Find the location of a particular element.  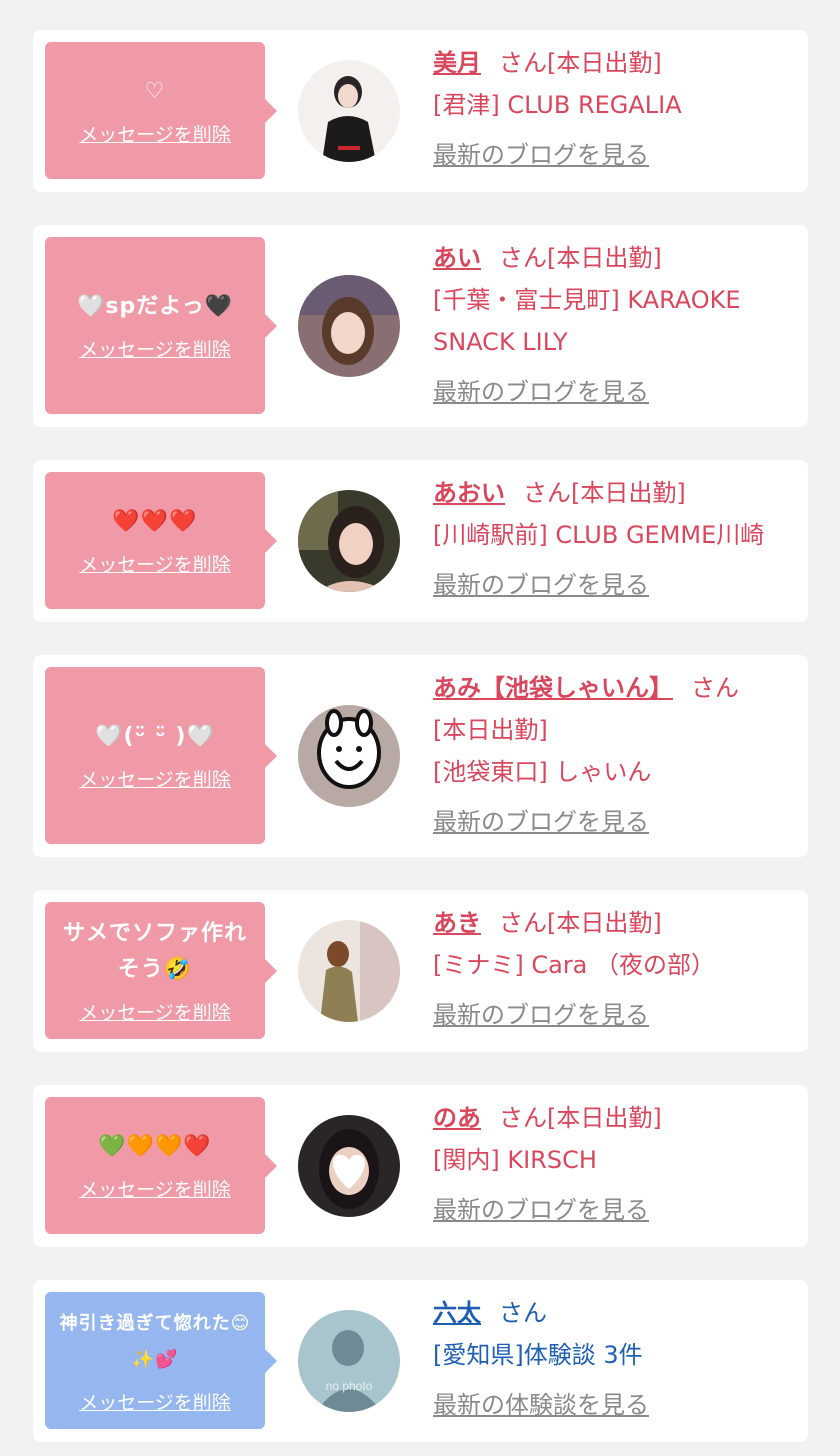

message-bubble: 🤍(ᵕ̈ ᵕ̈ )🤍 メッセージを削除 is located at coordinates (161, 755).